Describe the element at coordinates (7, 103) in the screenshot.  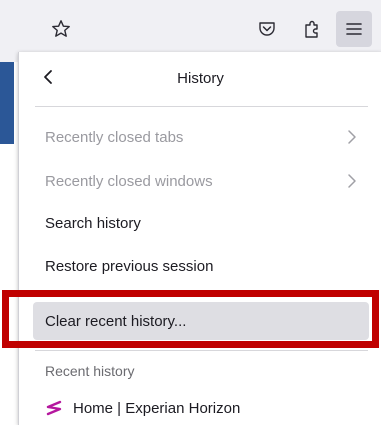
I see `page-accent-block` at that location.